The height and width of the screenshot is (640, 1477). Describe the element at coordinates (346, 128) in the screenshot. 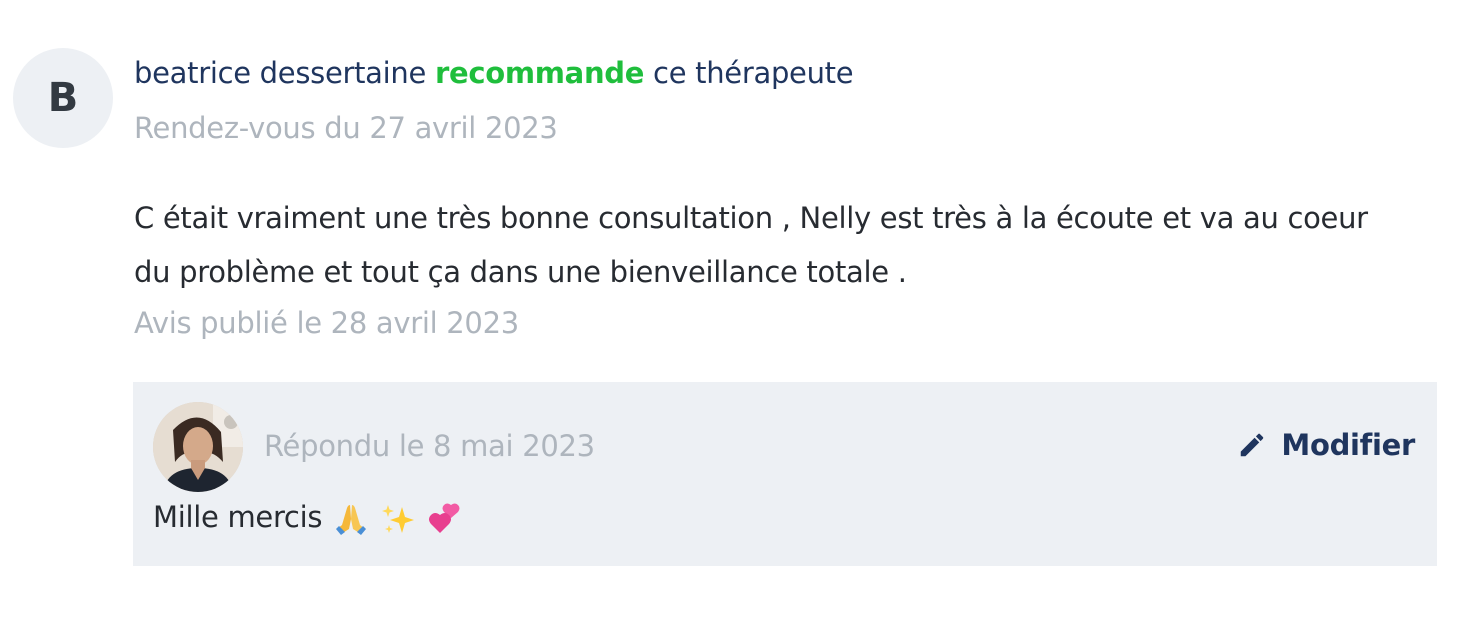

I see `appointment-date: Rendez-vous du 27 avril 2023` at that location.